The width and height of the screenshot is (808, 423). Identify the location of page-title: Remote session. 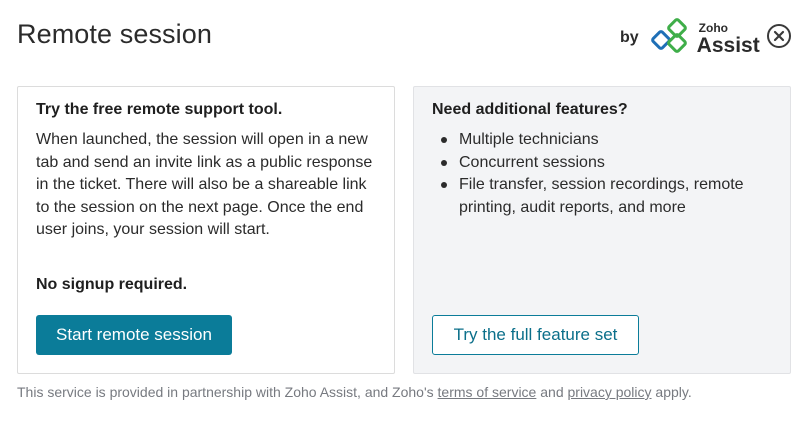
(114, 34).